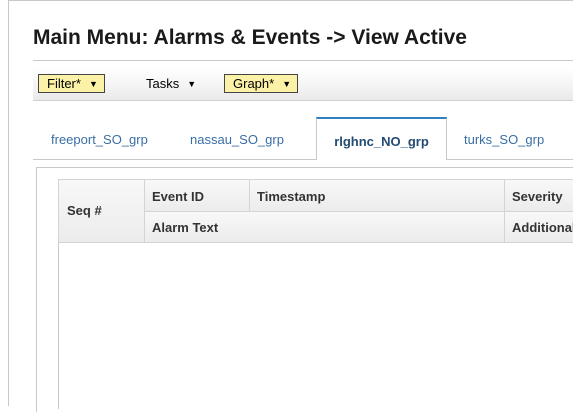  What do you see at coordinates (237, 138) in the screenshot?
I see `tab-nassau-so-grp: nassau_SO_grp` at bounding box center [237, 138].